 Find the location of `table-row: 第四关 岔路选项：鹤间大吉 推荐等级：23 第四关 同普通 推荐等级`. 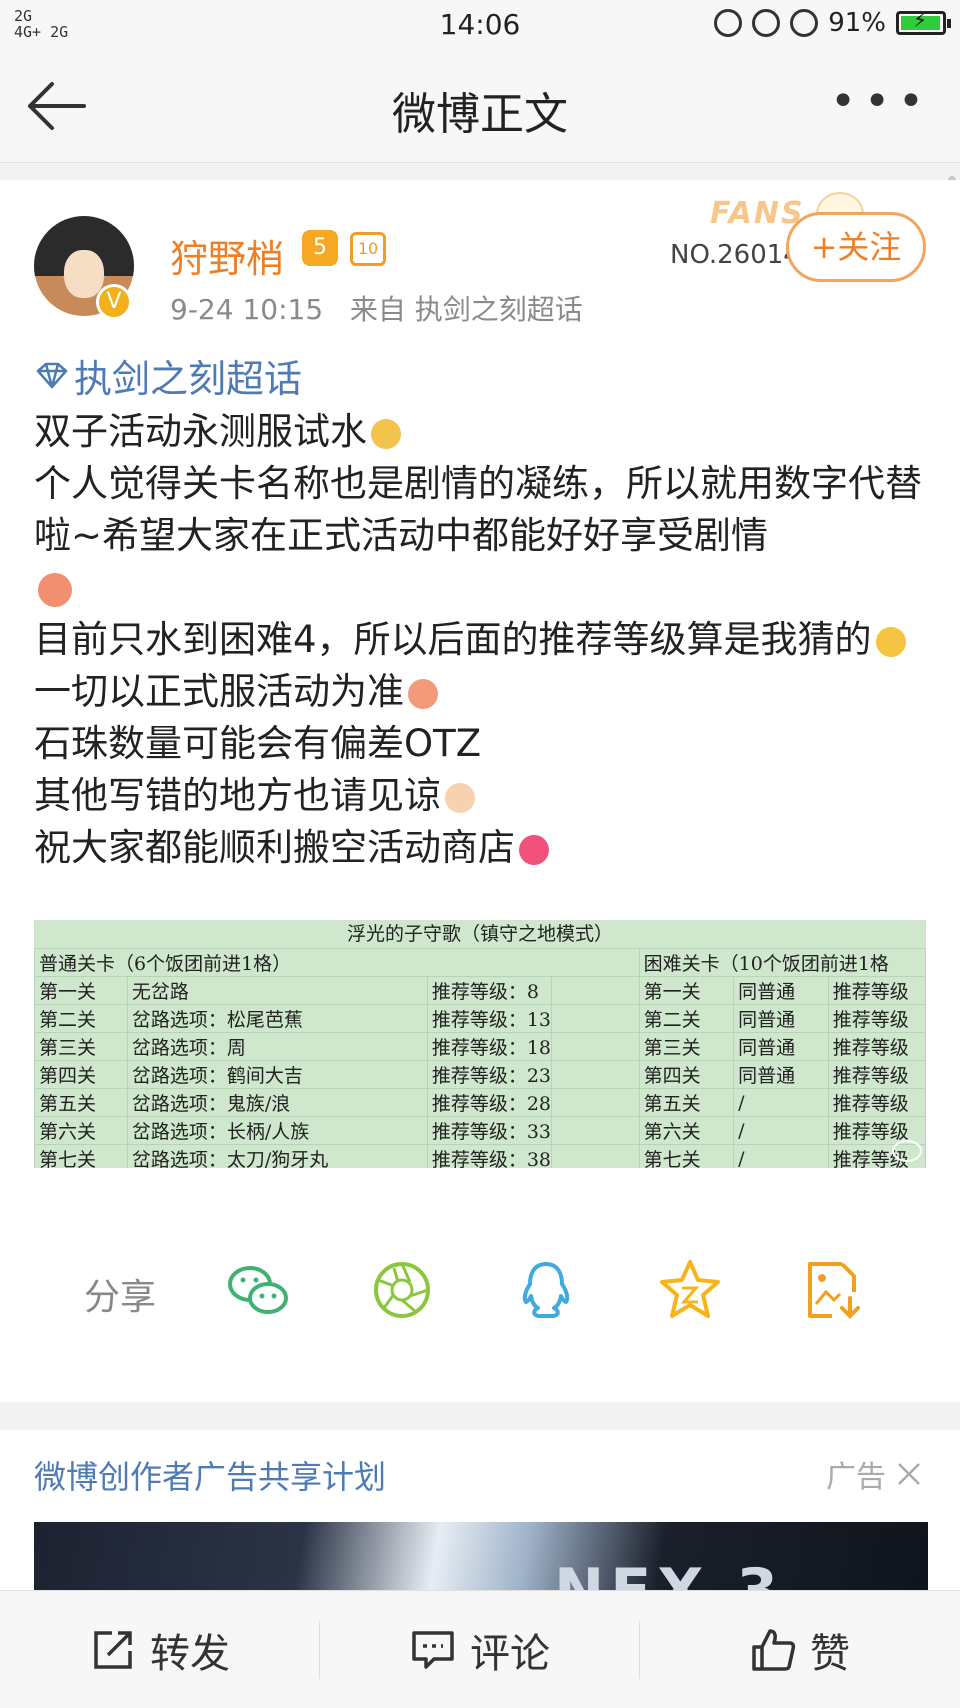

table-row: 第四关 岔路选项：鹤间大吉 推荐等级：23 第四关 同普通 推荐等级 is located at coordinates (480, 1074).